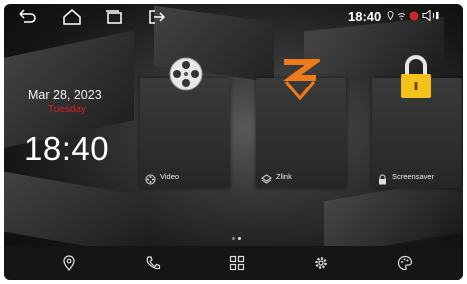 The image size is (467, 284). Describe the element at coordinates (239, 238) in the screenshot. I see `page-dot-active` at that location.